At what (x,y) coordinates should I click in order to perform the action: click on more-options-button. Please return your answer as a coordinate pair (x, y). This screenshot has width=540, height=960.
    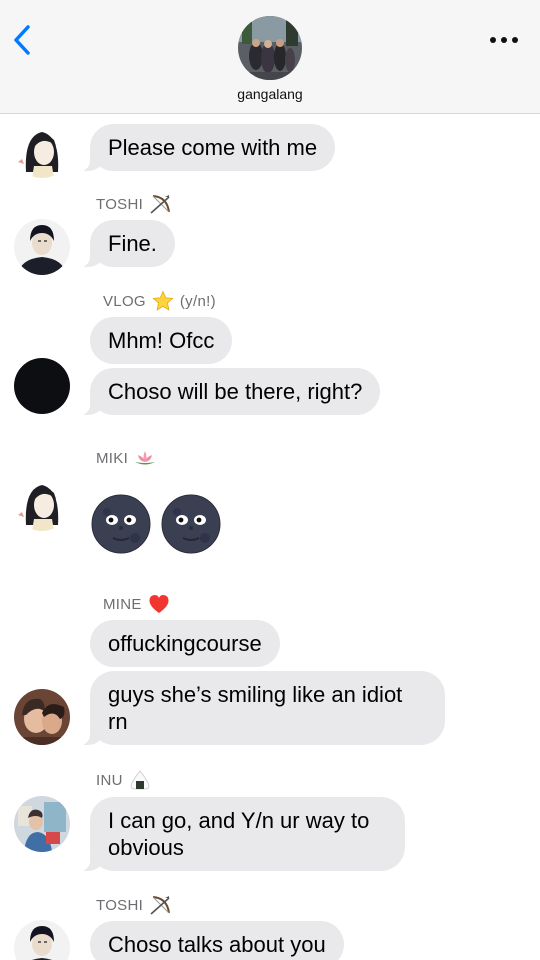
    Looking at the image, I should click on (504, 40).